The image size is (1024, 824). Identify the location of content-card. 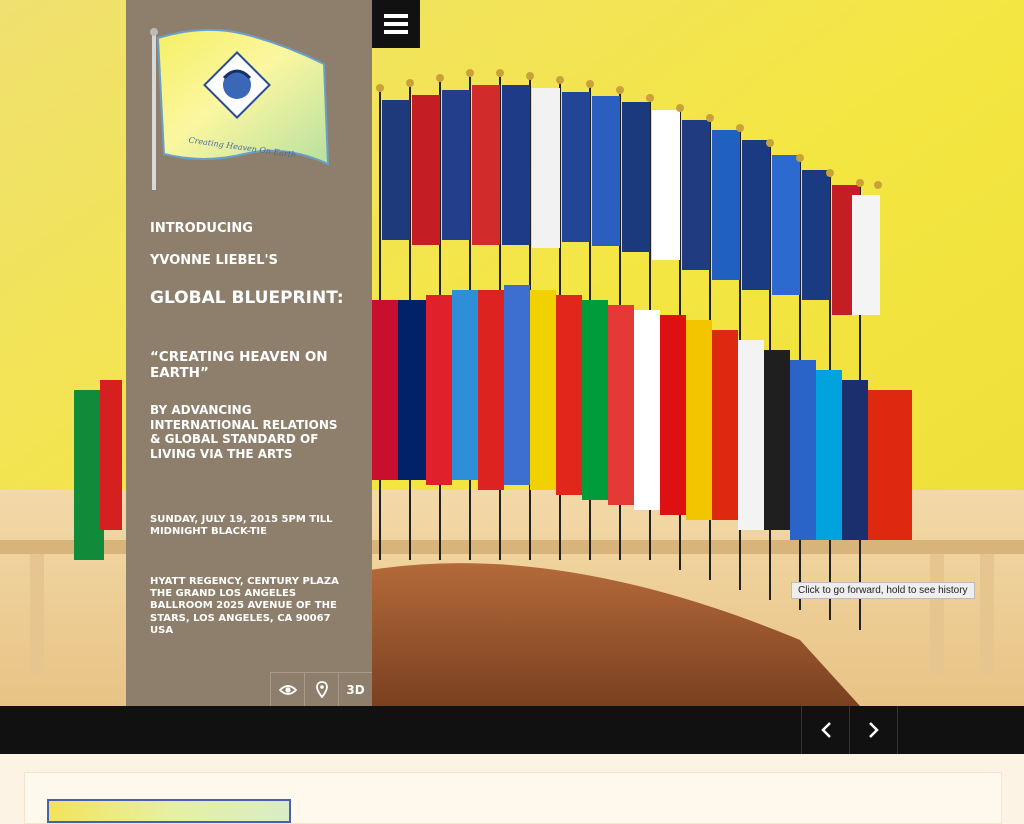
(513, 798).